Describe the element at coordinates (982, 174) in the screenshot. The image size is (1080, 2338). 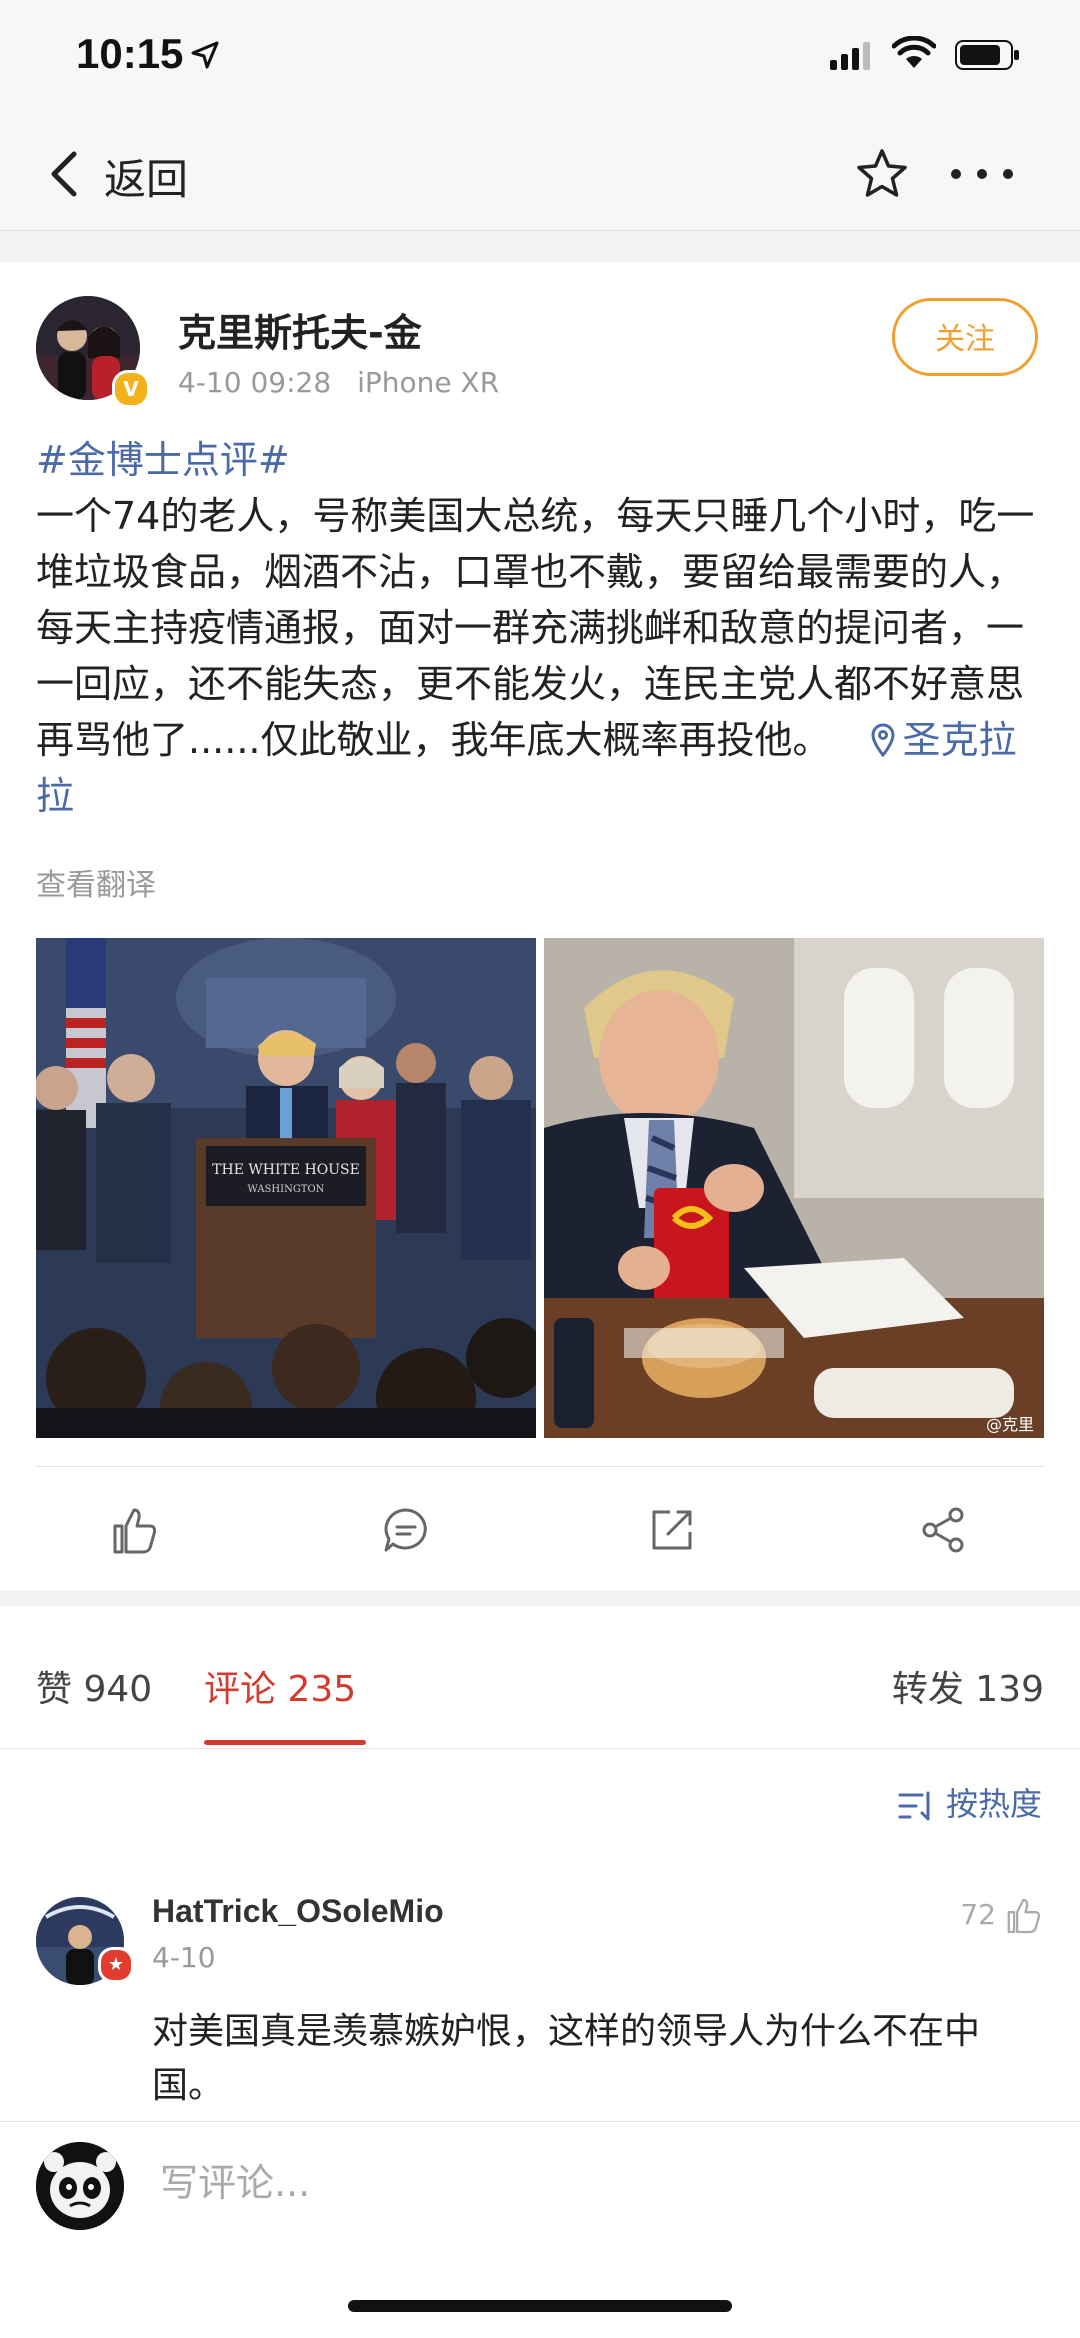
I see `more-options-icon` at that location.